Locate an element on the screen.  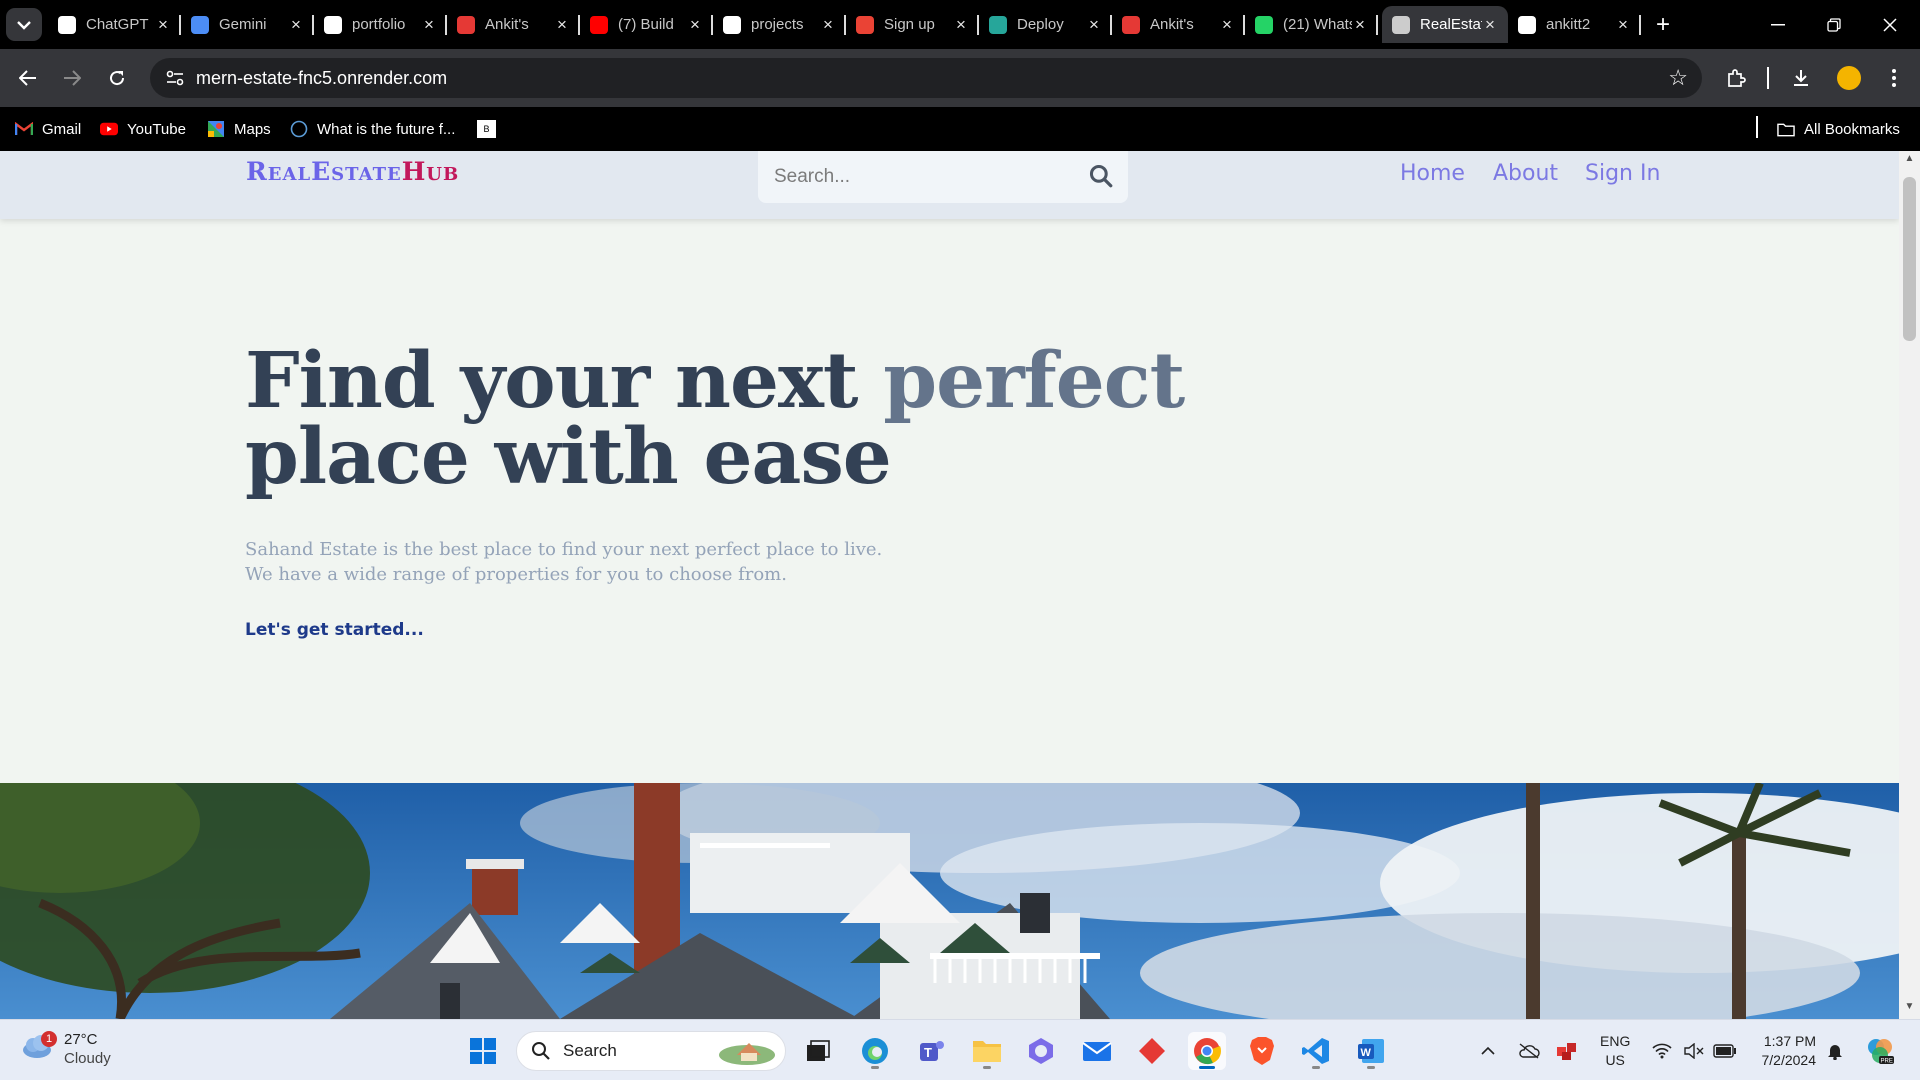
browser-tab: Sign up × is located at coordinates (912, 24).